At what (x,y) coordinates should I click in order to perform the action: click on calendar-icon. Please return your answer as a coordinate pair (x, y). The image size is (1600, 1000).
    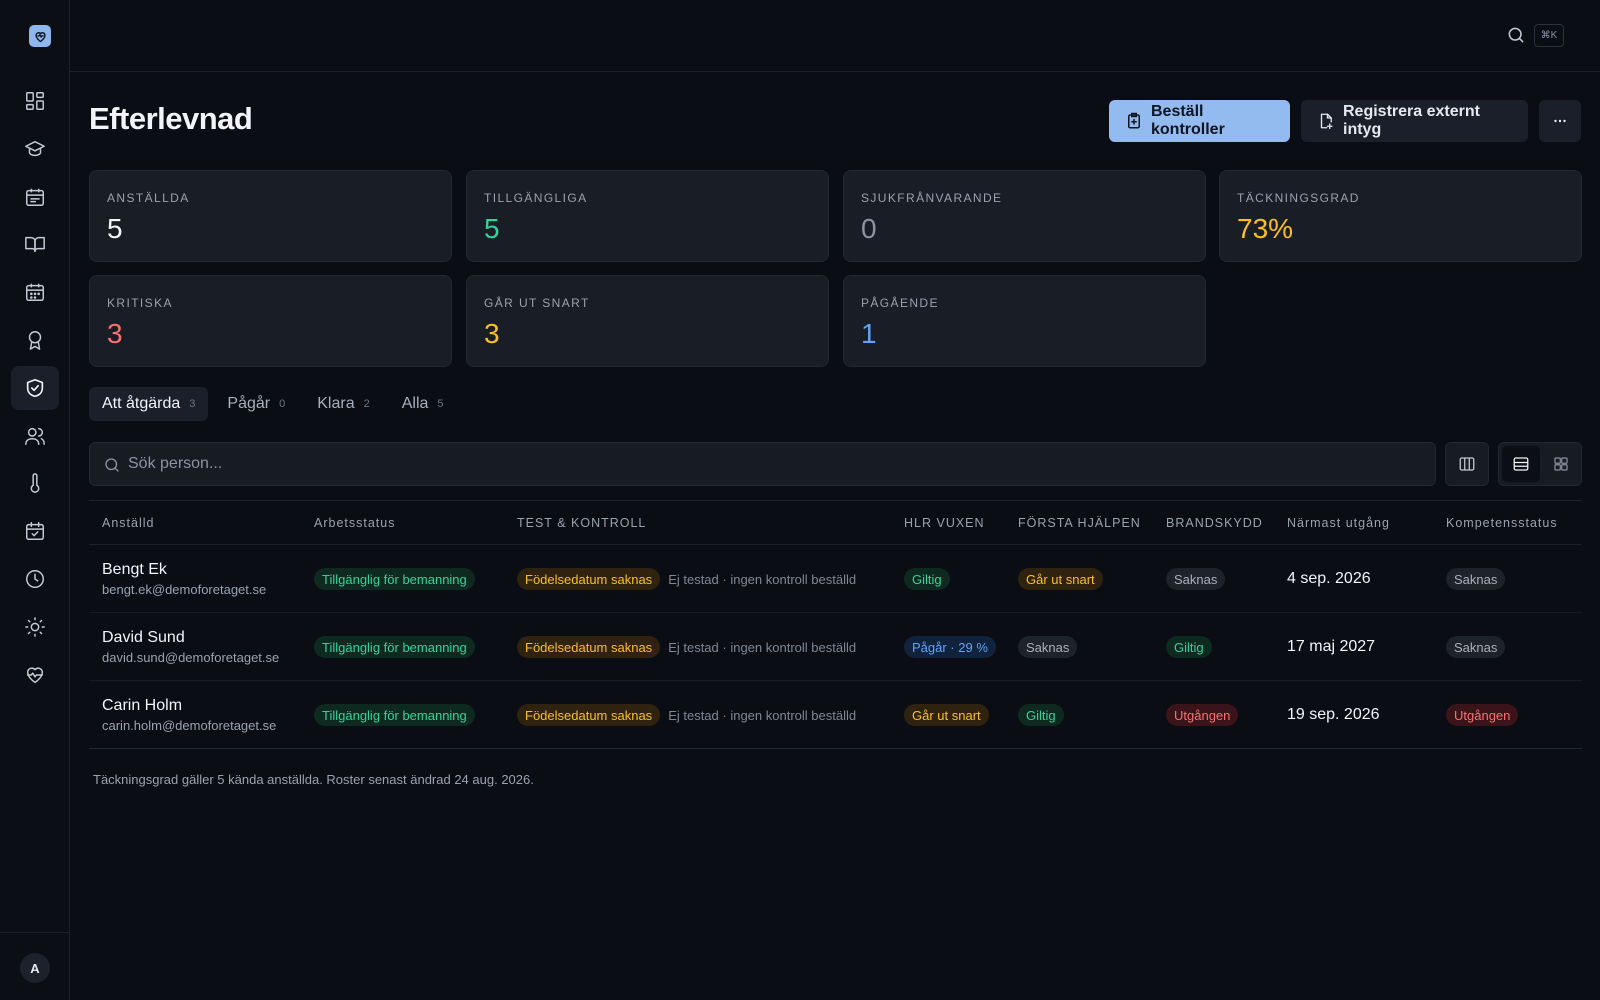
    Looking at the image, I should click on (35, 292).